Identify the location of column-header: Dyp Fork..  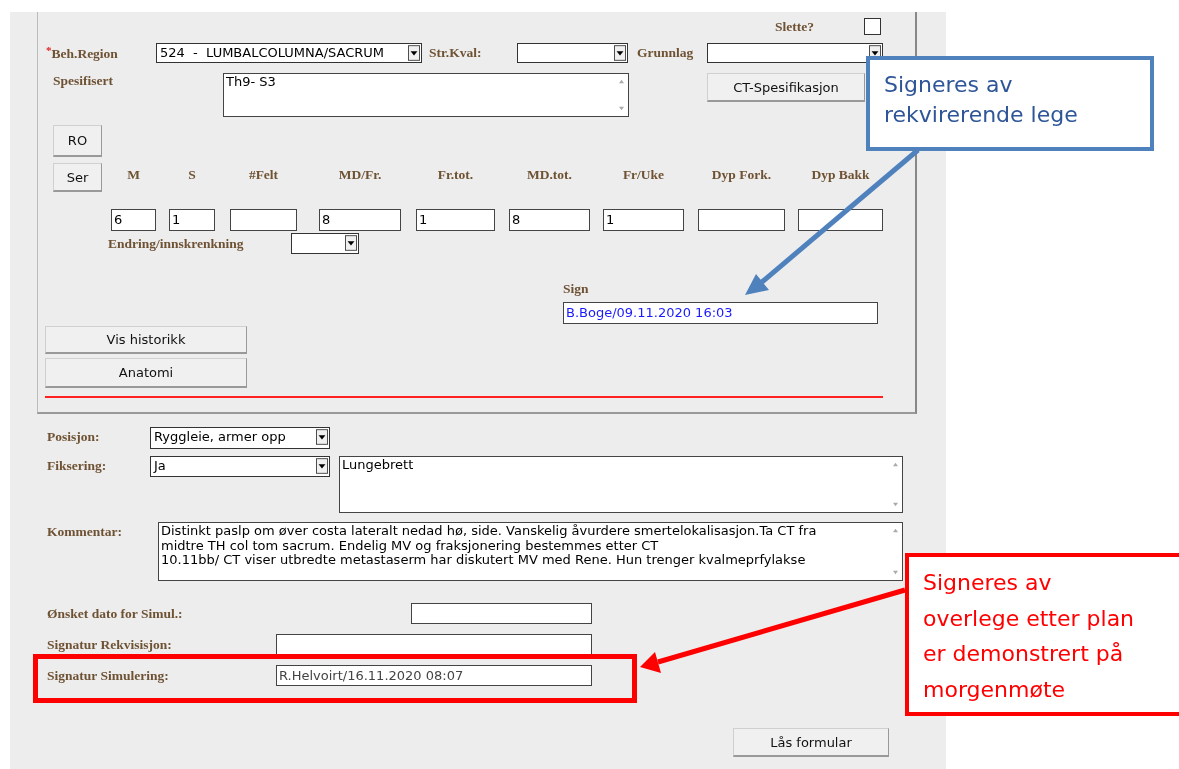
(741, 175).